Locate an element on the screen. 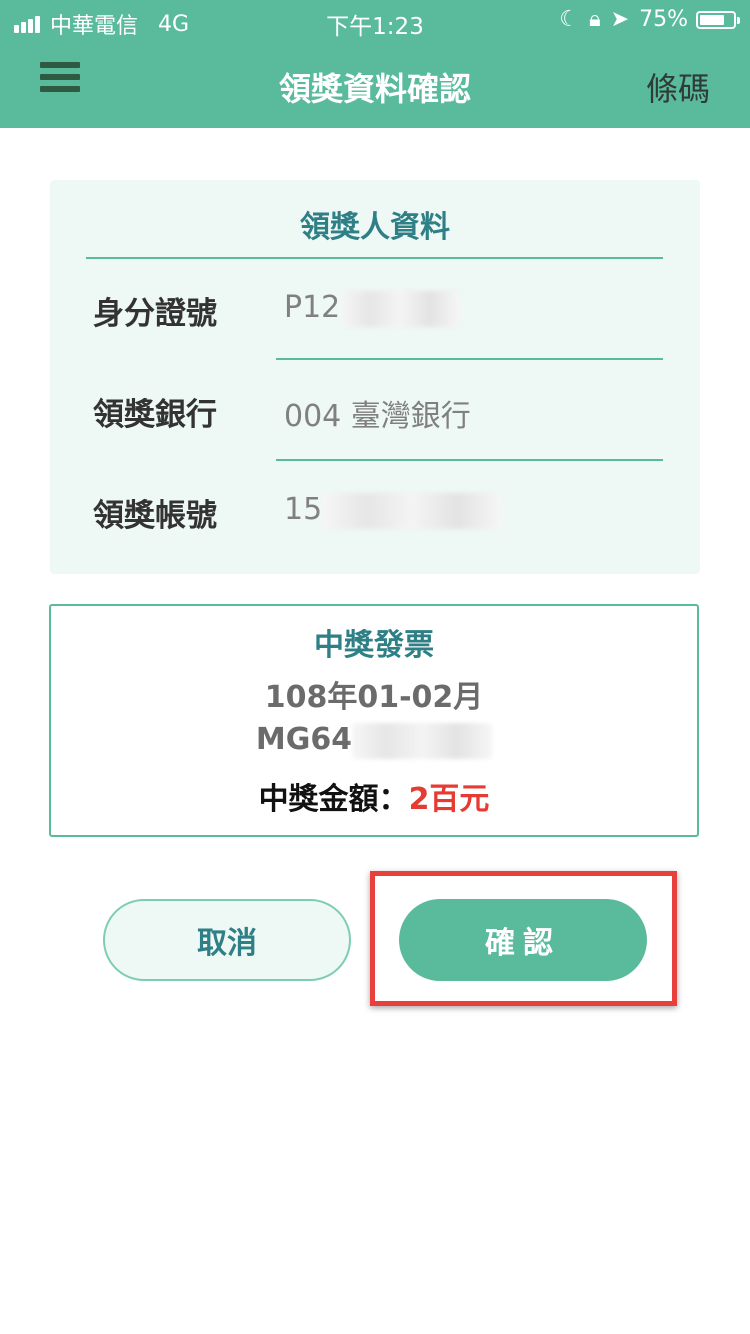 This screenshot has width=750, height=1334. invoice-number-text: MG64 is located at coordinates (304, 739).